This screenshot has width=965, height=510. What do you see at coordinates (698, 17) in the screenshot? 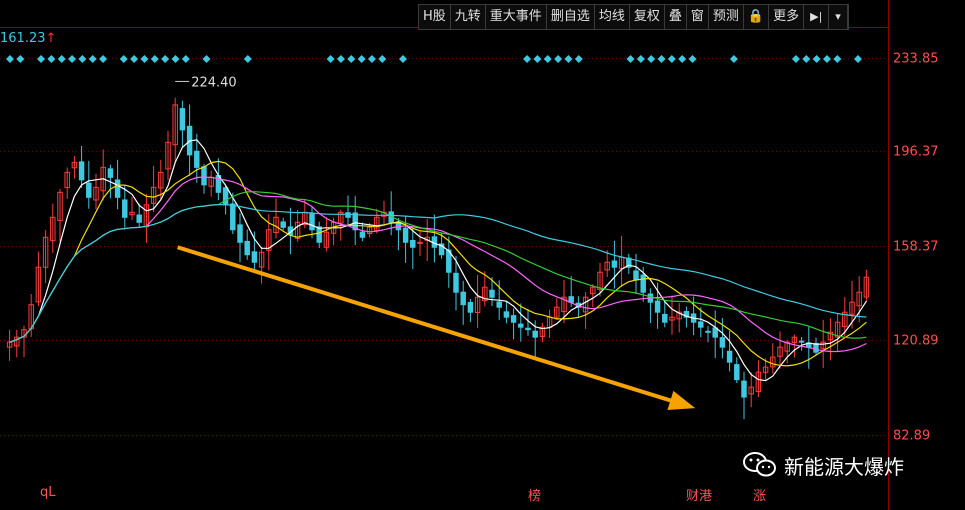
I see `toolbar-window: 窗` at bounding box center [698, 17].